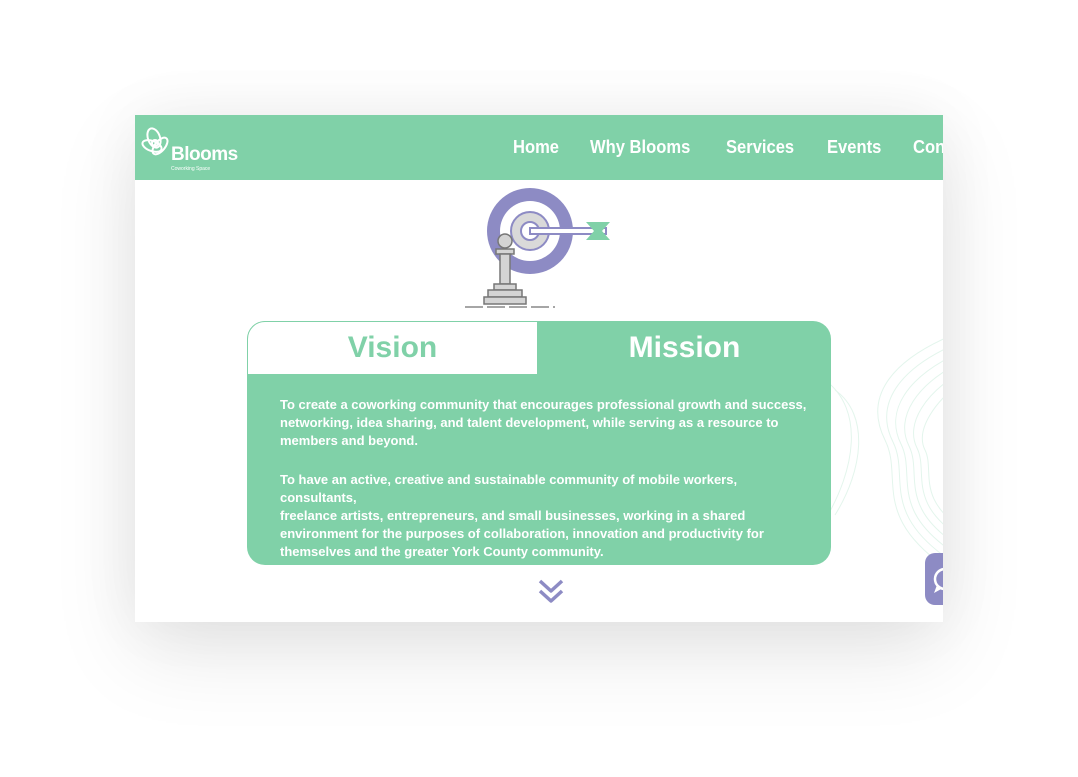 The height and width of the screenshot is (777, 1078). I want to click on blooms-logo: Blooms Coworking Space, so click(188, 149).